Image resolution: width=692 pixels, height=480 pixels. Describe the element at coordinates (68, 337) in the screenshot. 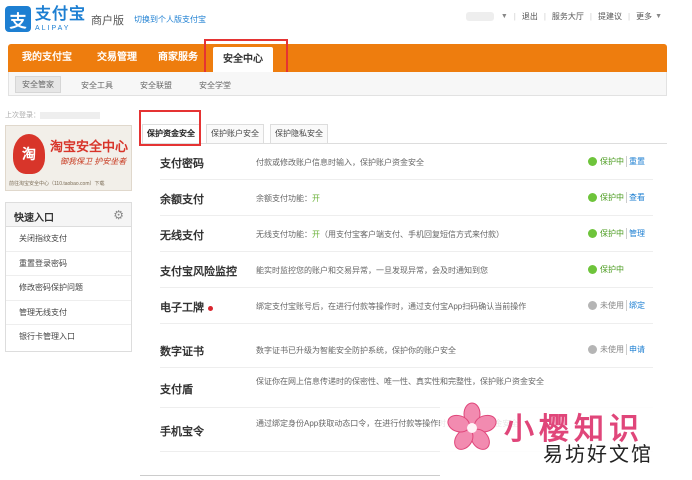

I see `quick-item-bank-card-management: 银行卡管理入口` at that location.